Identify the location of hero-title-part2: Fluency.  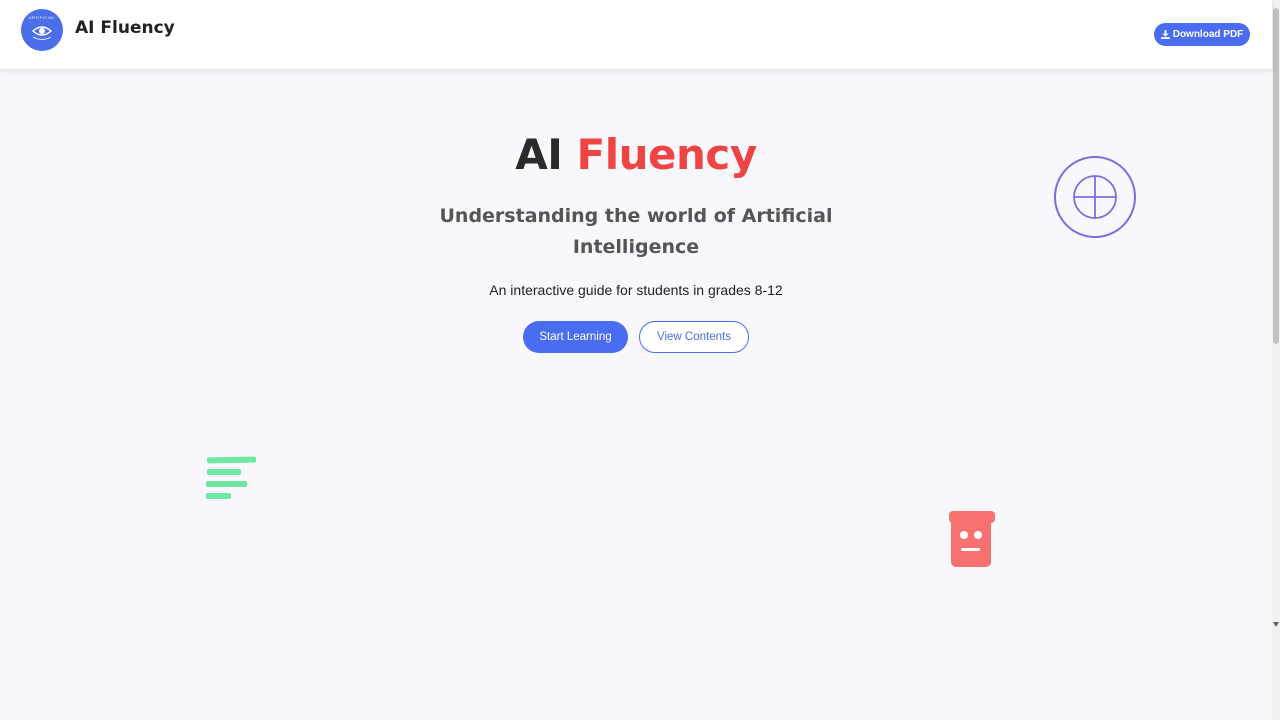
(667, 154).